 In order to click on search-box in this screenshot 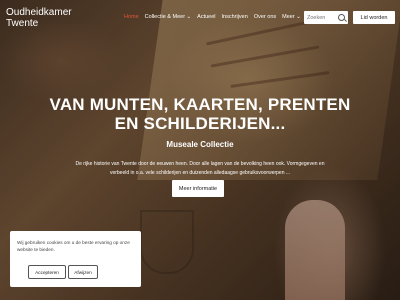, I will do `click(326, 17)`.